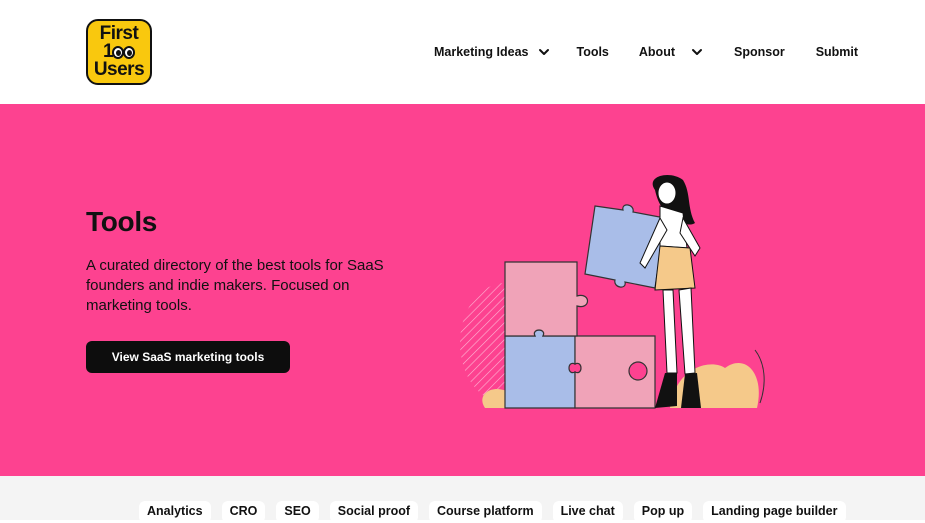 Image resolution: width=925 pixels, height=523 pixels. I want to click on view-tools-button: View SaaS marketing tools, so click(188, 357).